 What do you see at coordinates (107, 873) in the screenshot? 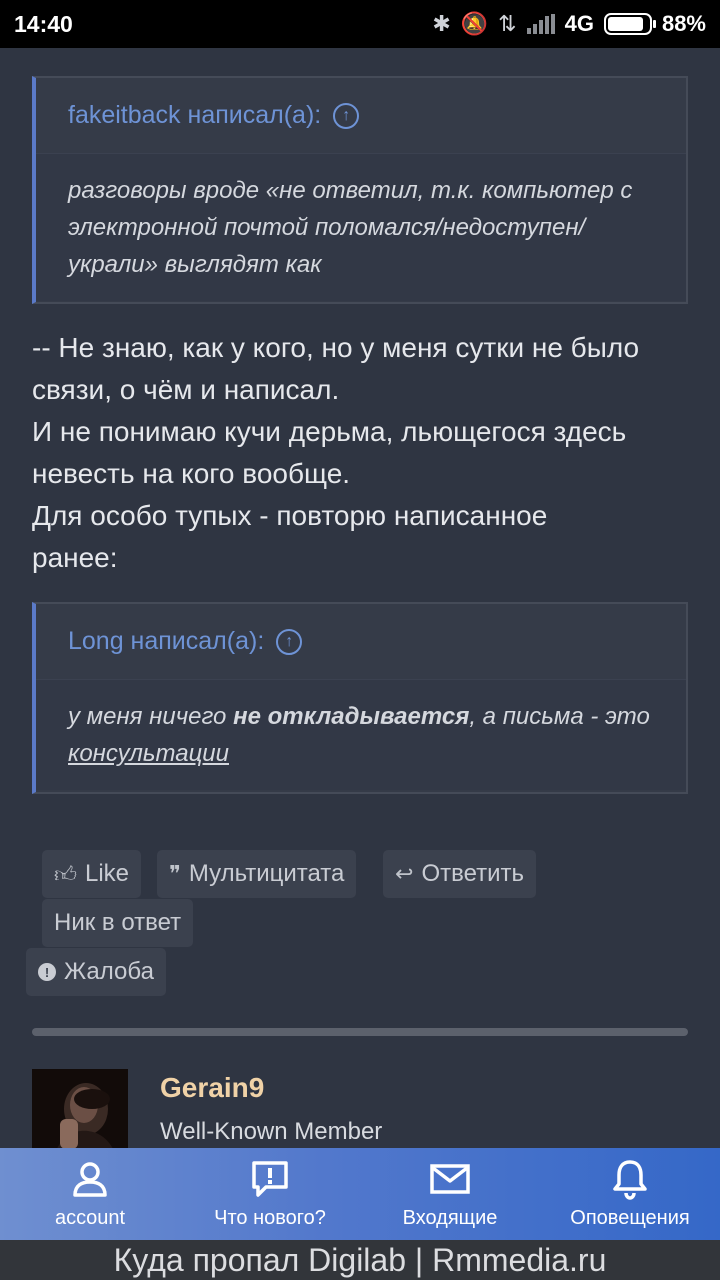
I see `like-label: Like` at bounding box center [107, 873].